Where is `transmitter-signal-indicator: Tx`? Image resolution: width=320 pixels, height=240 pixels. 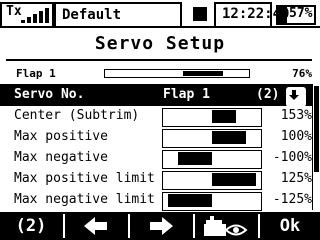
transmitter-signal-indicator: Tx is located at coordinates (27, 15).